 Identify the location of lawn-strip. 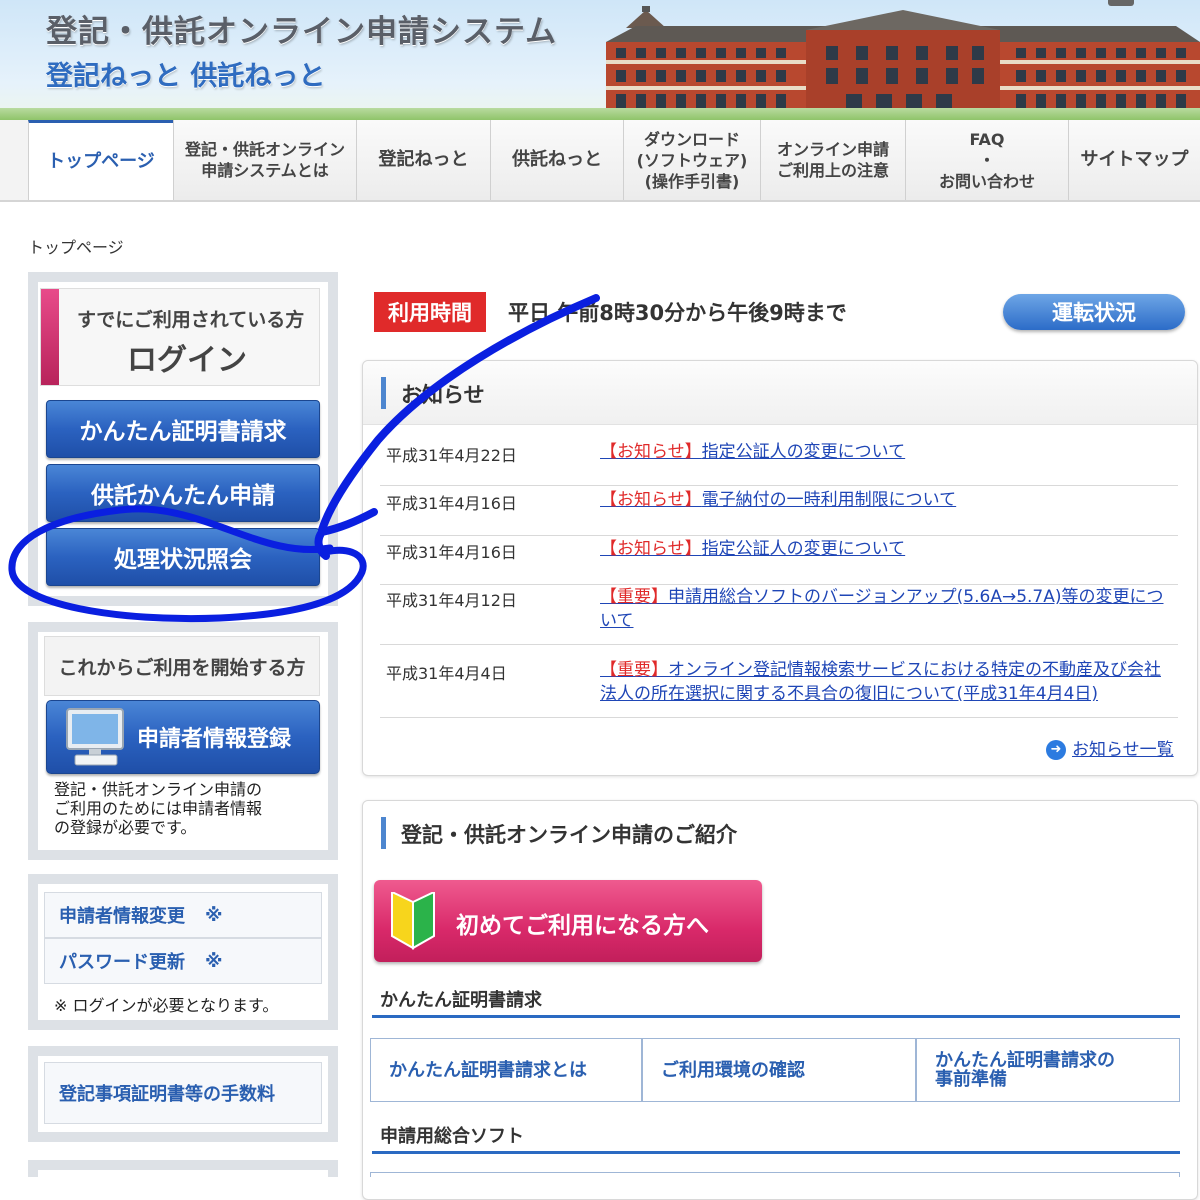
(600, 114).